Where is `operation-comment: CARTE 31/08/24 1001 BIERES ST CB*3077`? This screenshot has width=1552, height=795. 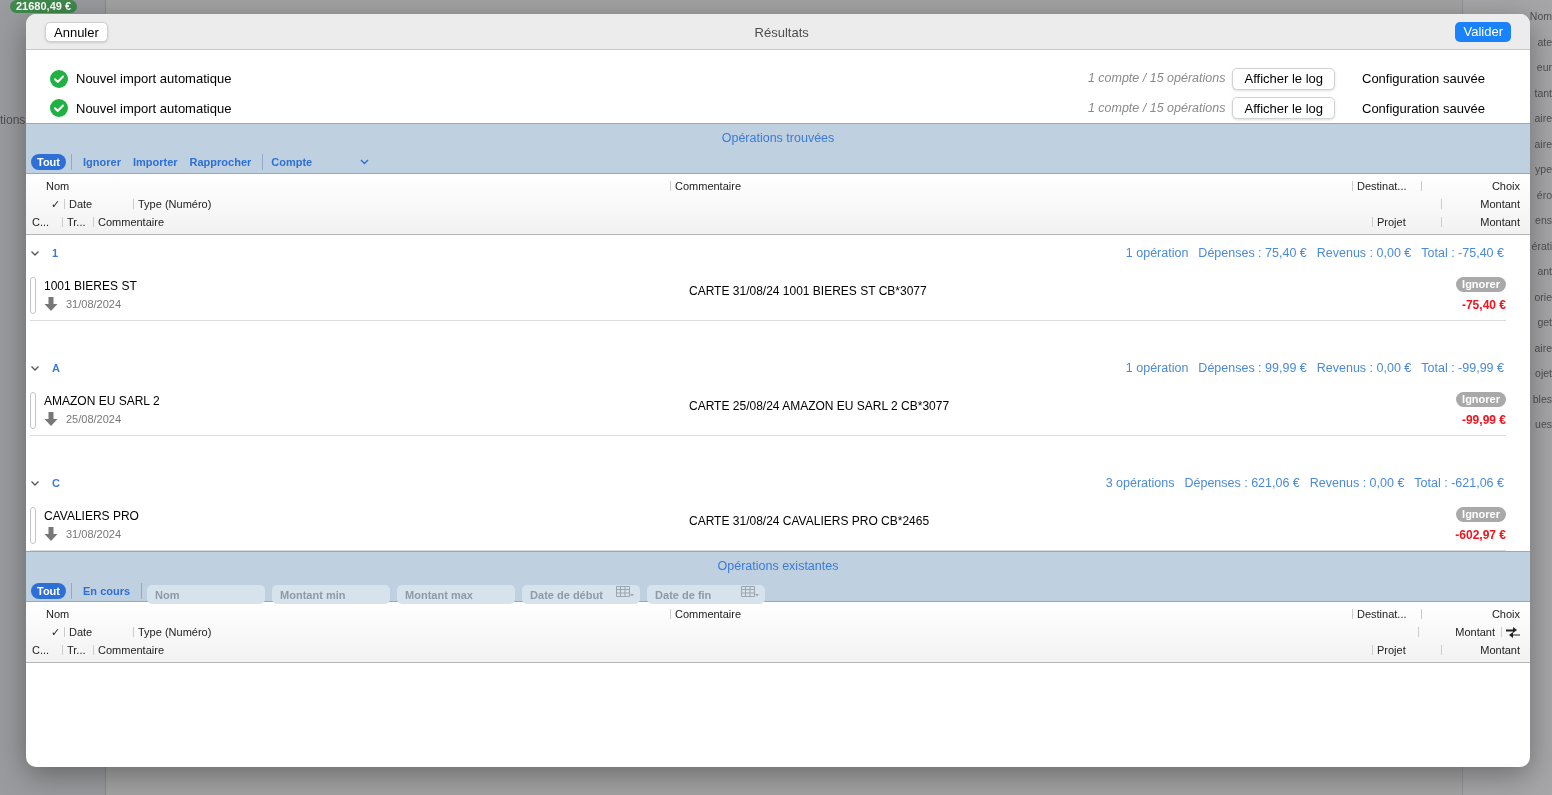
operation-comment: CARTE 31/08/24 1001 BIERES ST CB*3077 is located at coordinates (808, 291).